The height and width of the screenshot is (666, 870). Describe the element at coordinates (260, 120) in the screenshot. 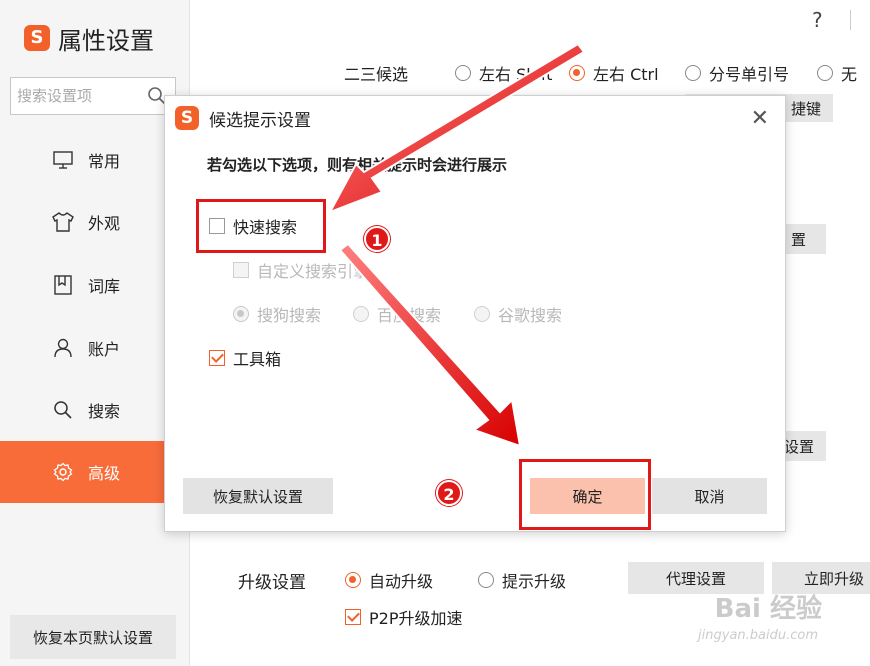

I see `dialog-title: 候选提示设置` at that location.